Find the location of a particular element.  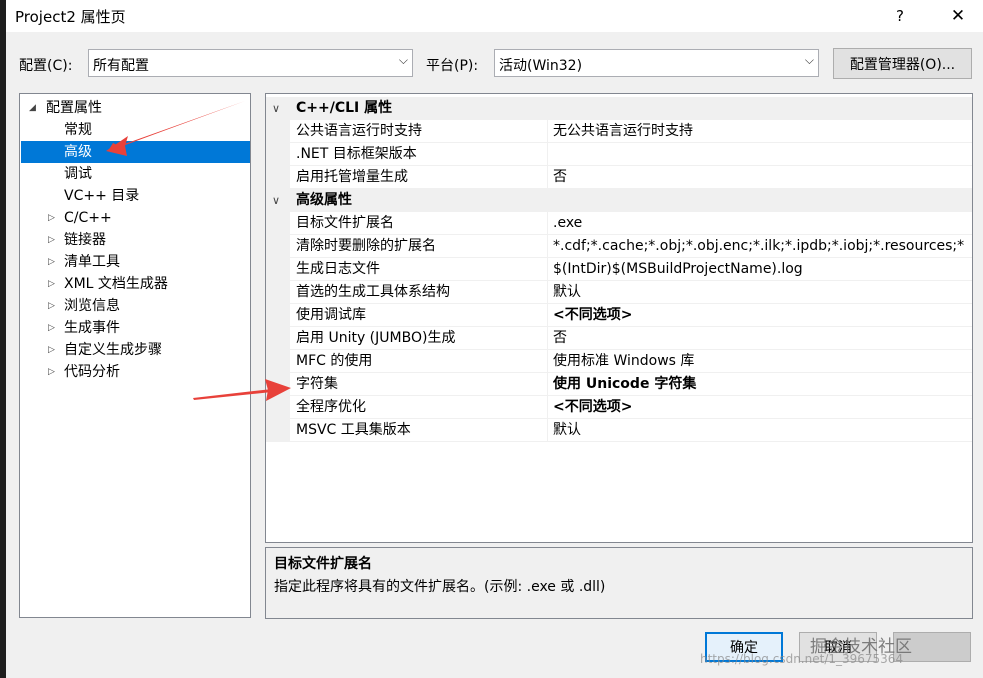

tree-item: 调试 is located at coordinates (135, 174).